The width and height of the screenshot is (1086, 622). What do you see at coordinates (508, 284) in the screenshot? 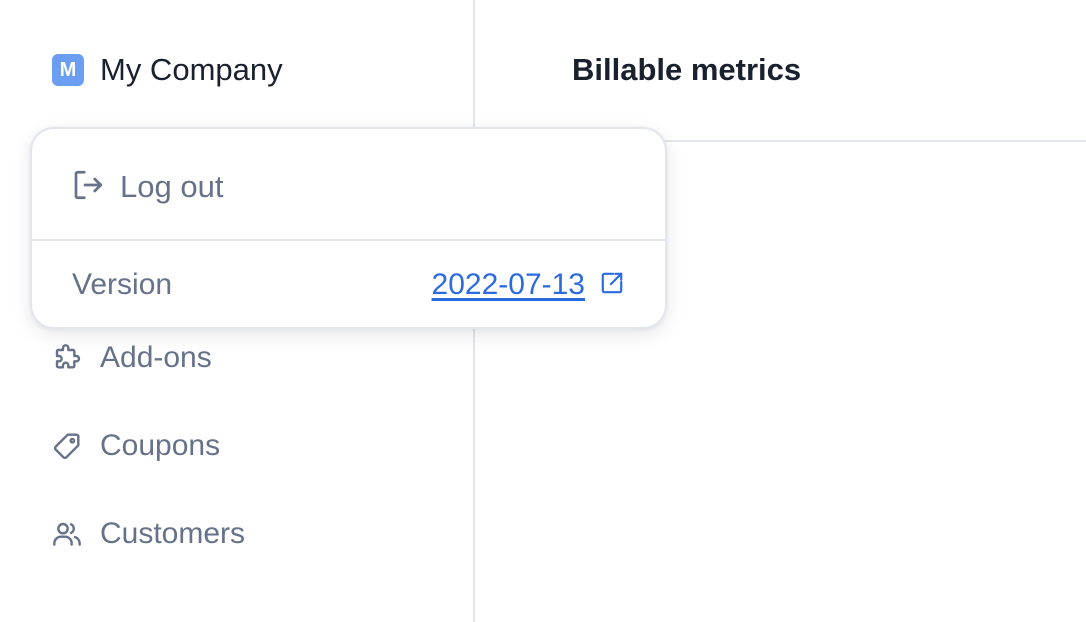
I see `version-value: 2022-07-13` at bounding box center [508, 284].